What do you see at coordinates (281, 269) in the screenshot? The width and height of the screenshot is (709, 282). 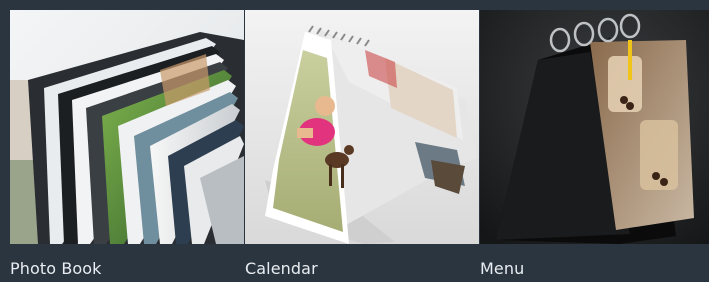 I see `calendar-label: Calendar` at bounding box center [281, 269].